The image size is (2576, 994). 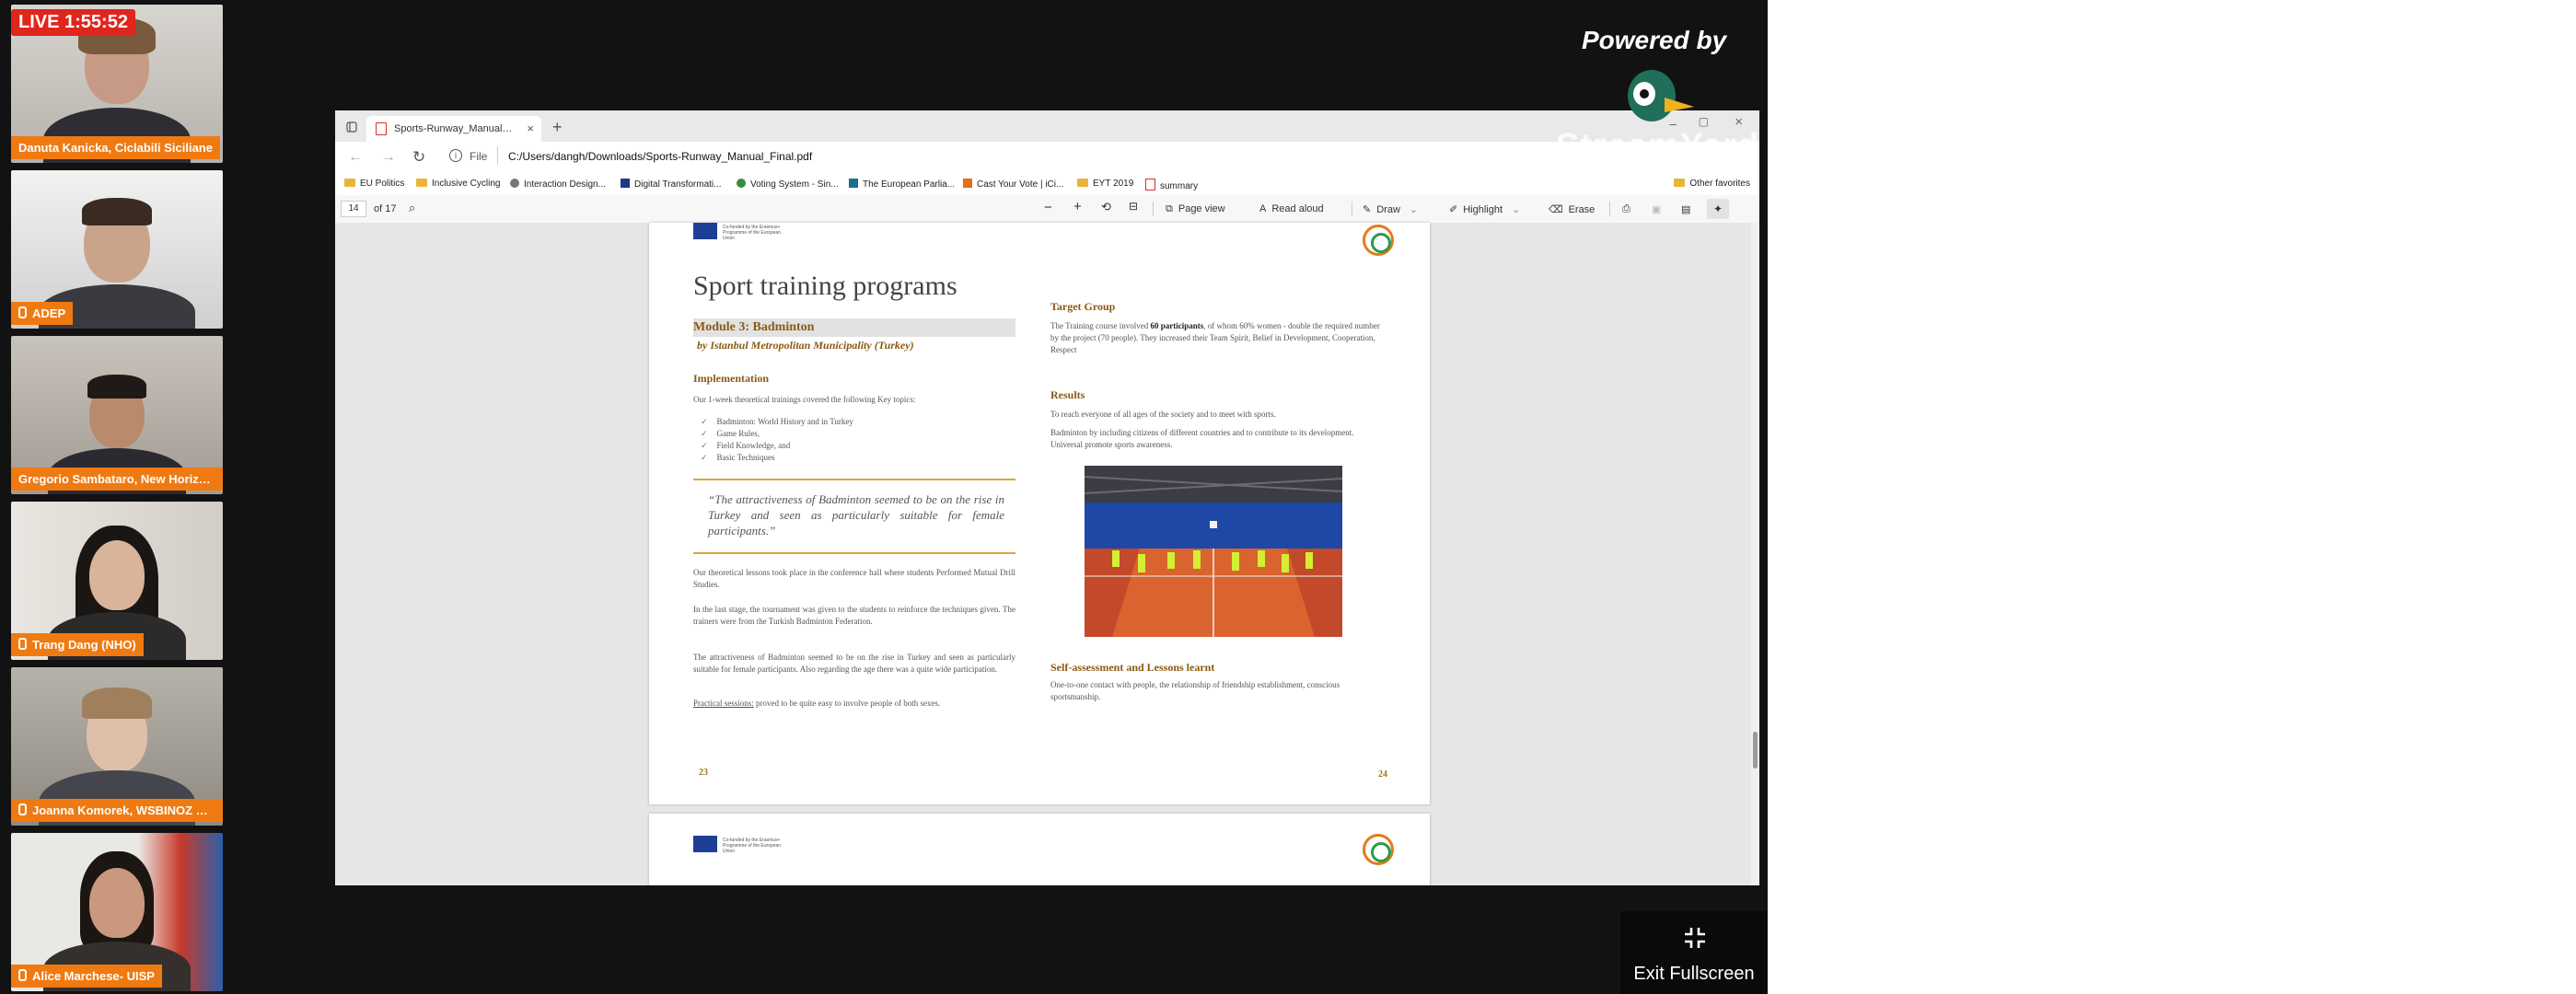 I want to click on page-number-right: 24, so click(x=1382, y=774).